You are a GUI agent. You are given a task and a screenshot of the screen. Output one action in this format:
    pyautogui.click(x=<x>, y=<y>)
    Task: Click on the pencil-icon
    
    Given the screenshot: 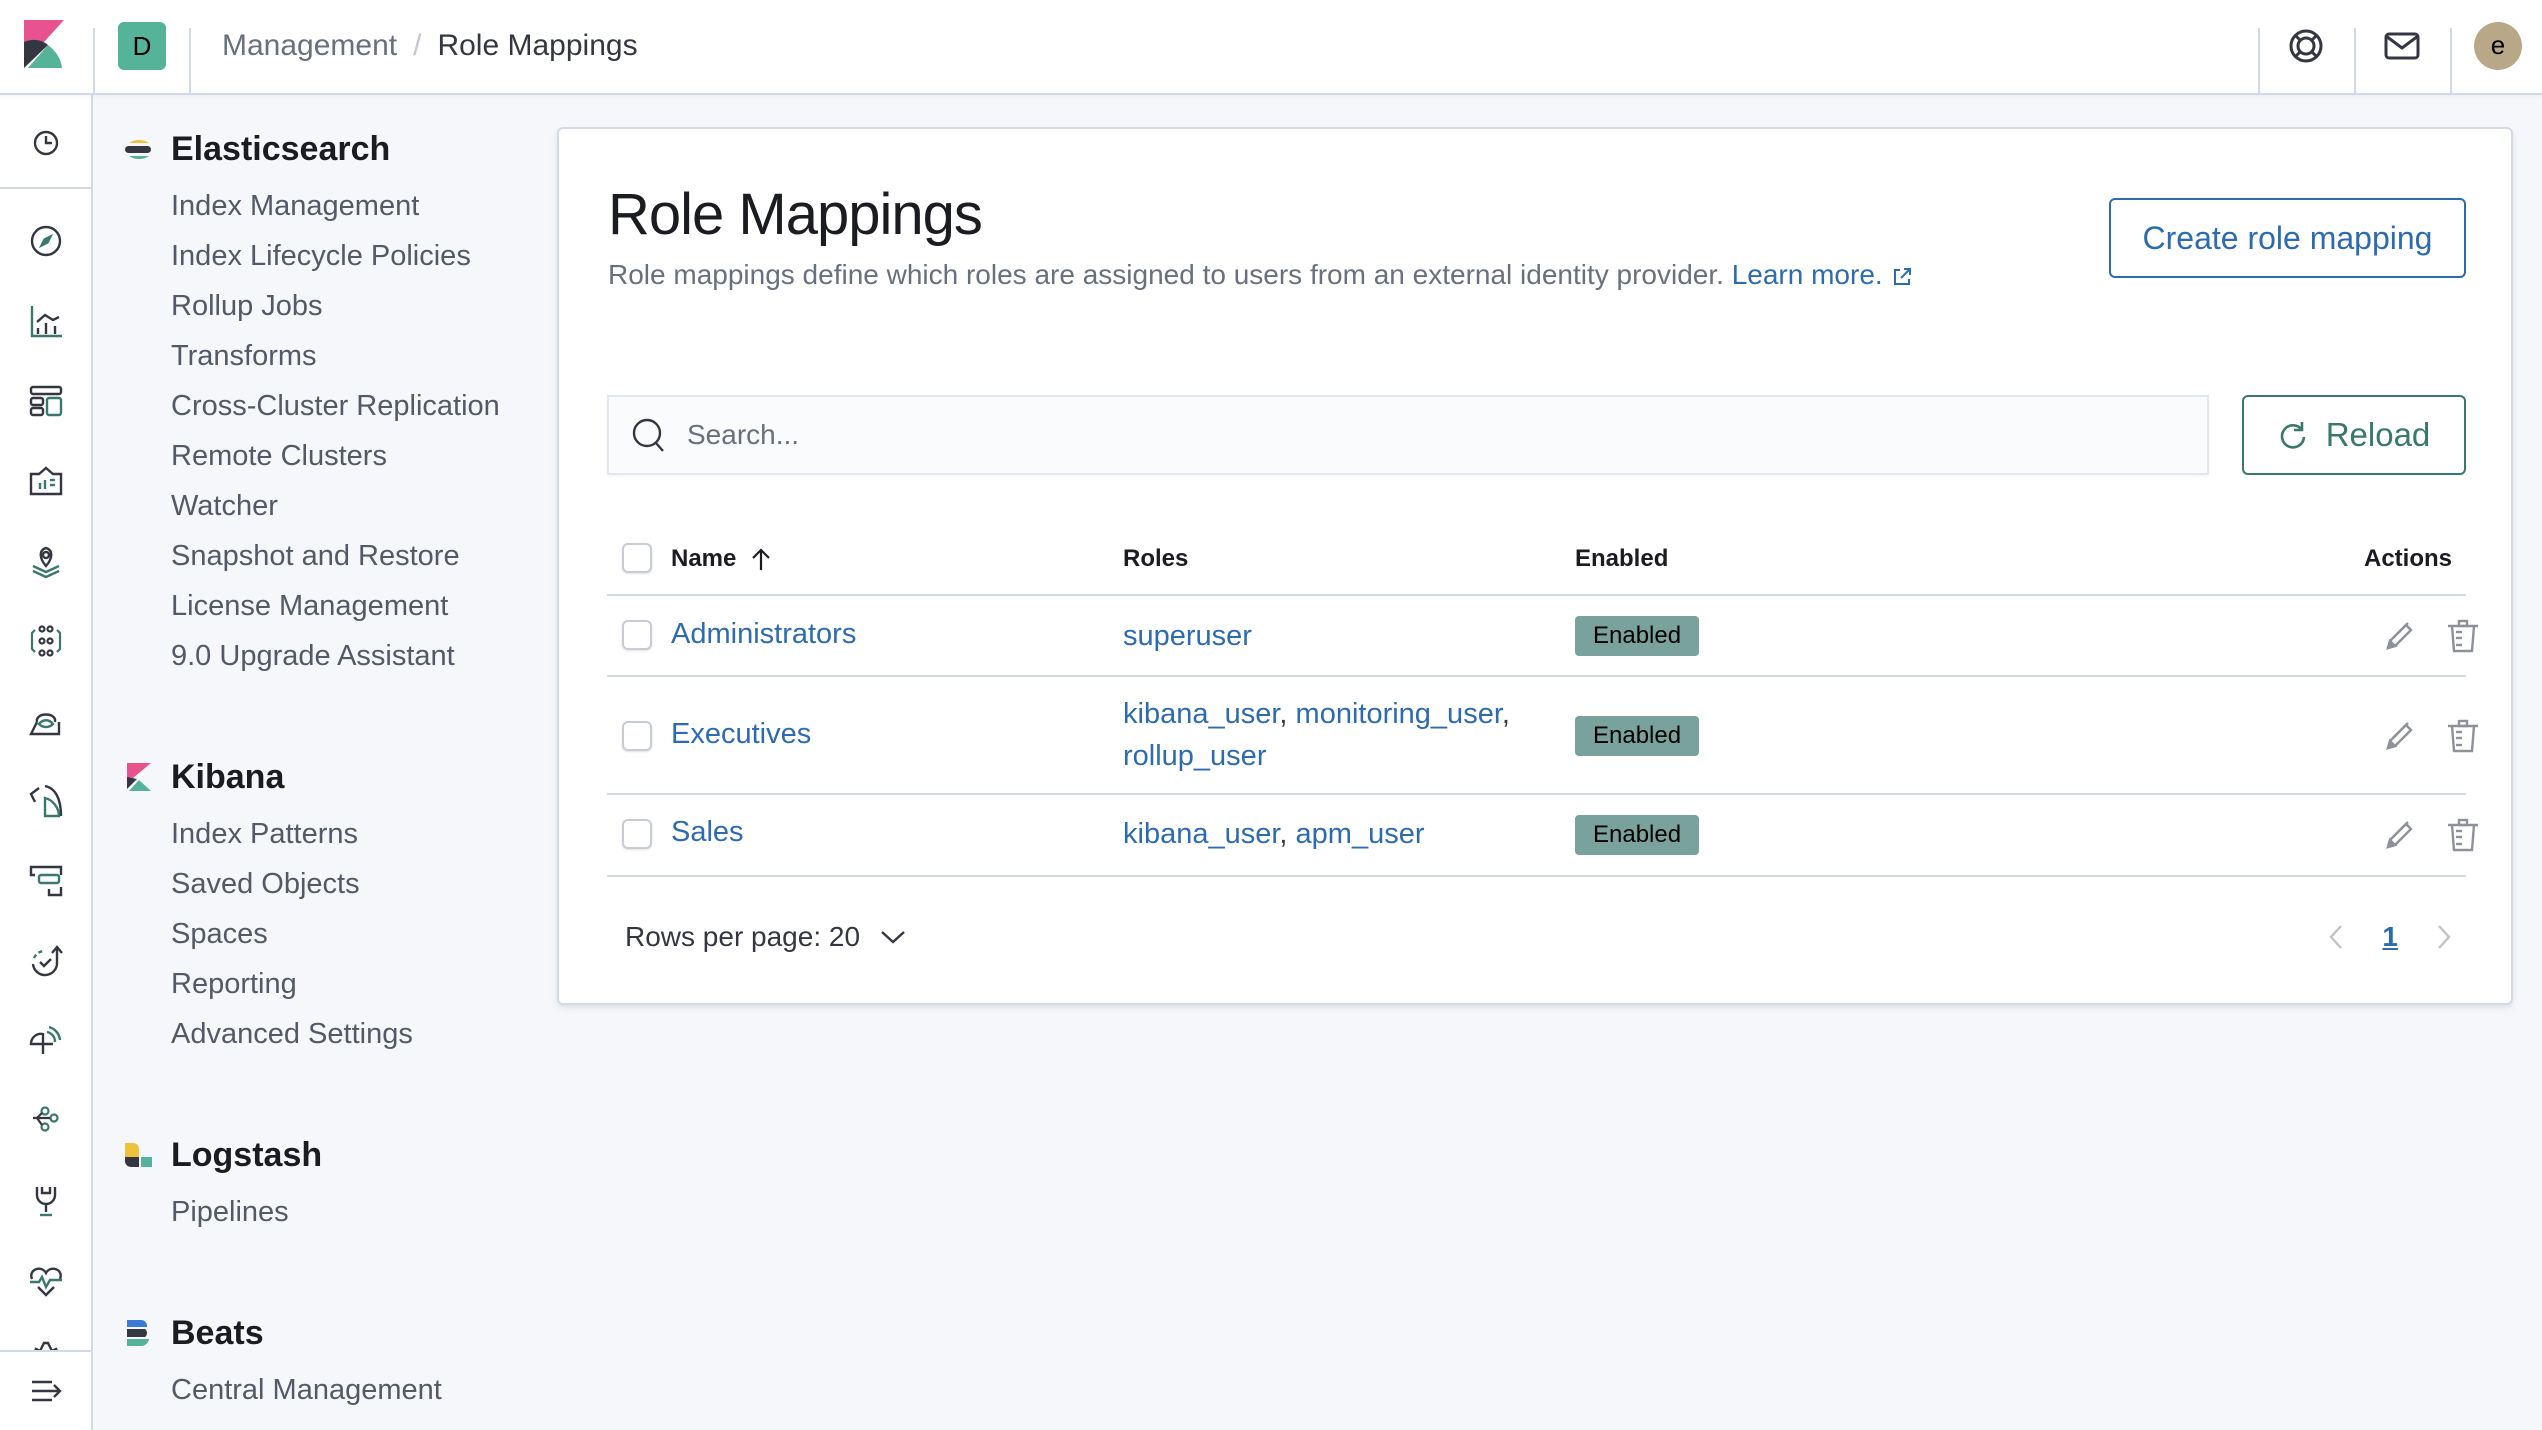 What is the action you would take?
    pyautogui.click(x=2399, y=835)
    